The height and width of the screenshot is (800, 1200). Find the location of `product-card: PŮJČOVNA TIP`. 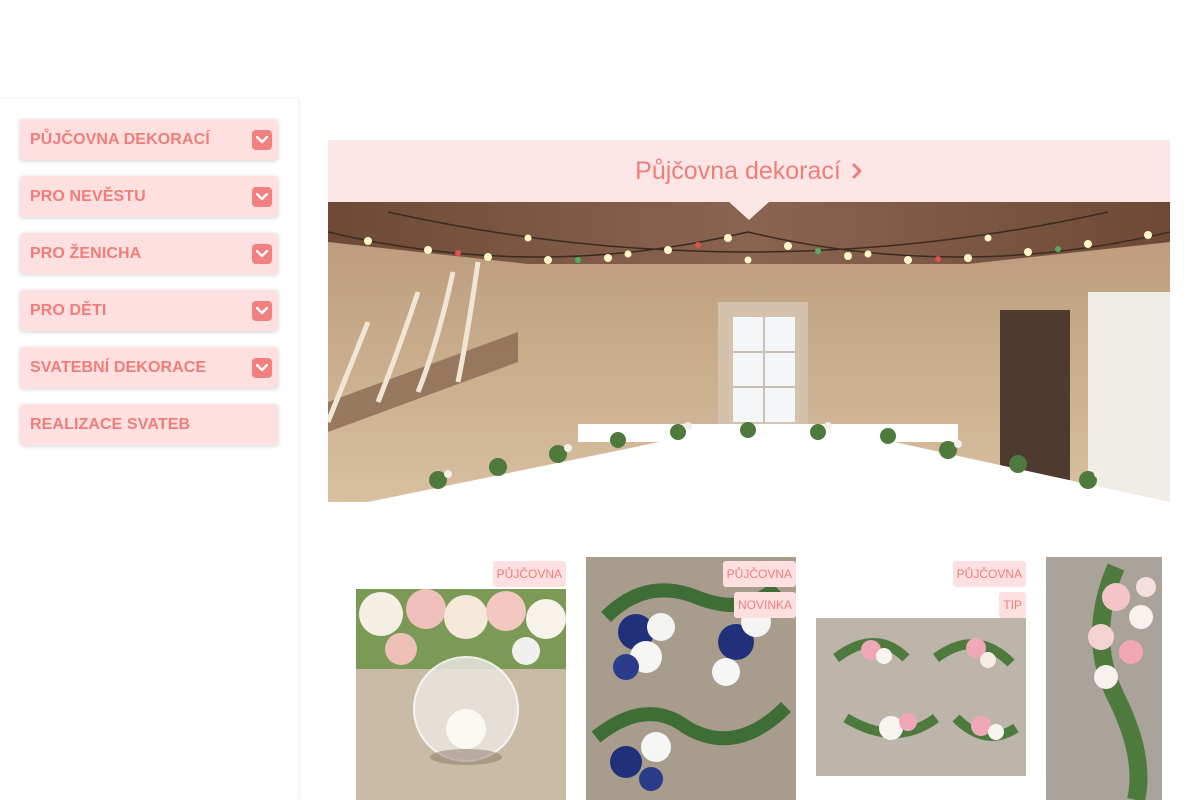

product-card: PŮJČOVNA TIP is located at coordinates (921, 678).